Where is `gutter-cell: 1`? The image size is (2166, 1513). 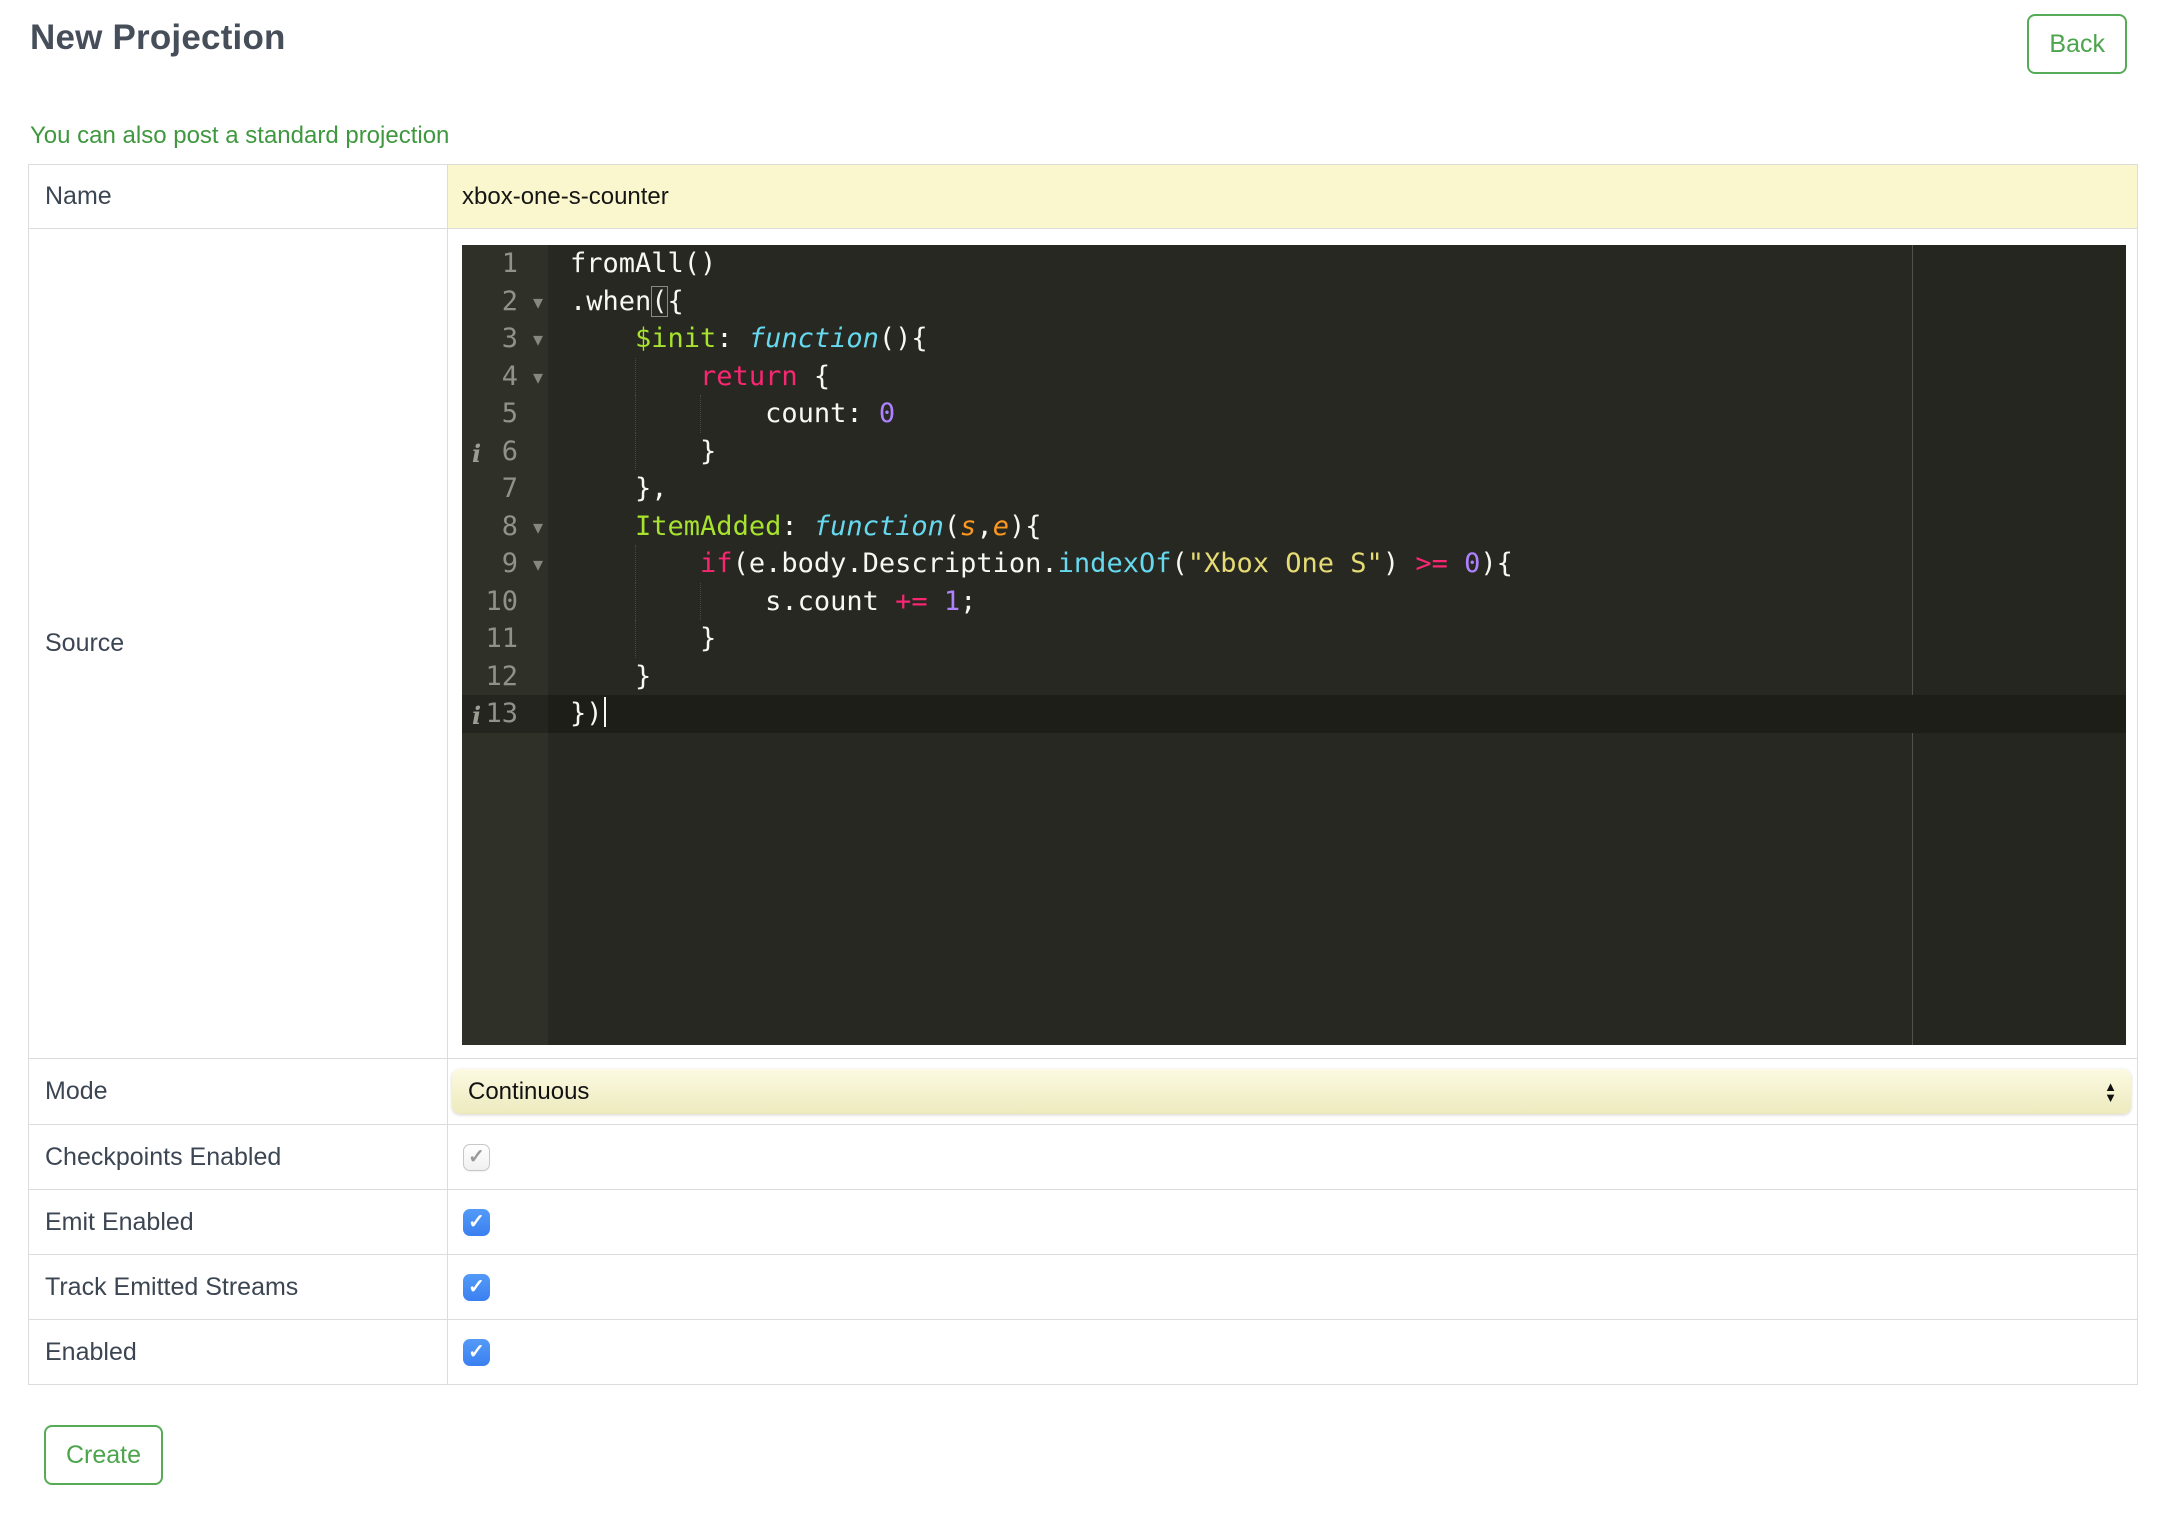
gutter-cell: 1 is located at coordinates (505, 264).